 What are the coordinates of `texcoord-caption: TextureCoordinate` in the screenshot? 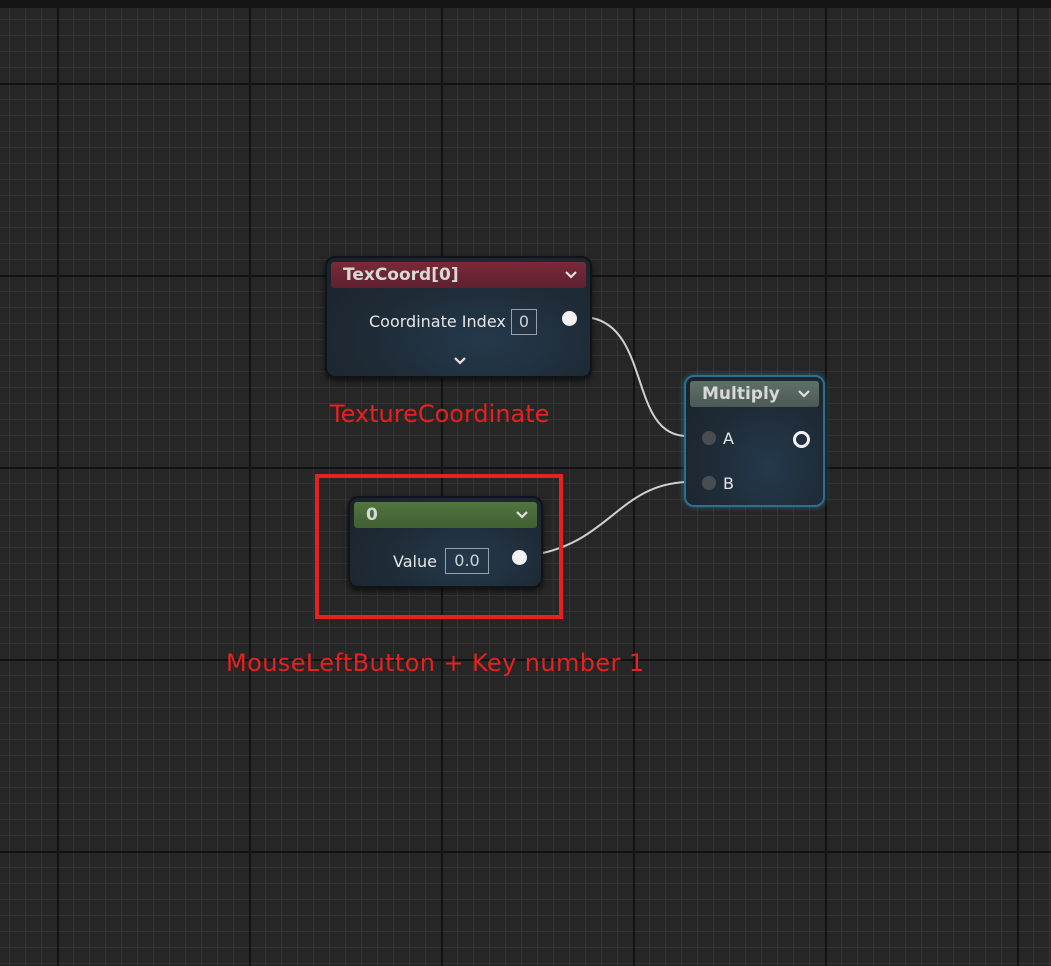 It's located at (440, 414).